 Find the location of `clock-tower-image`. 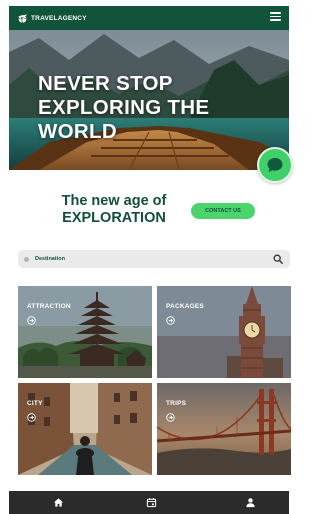

clock-tower-image is located at coordinates (224, 332).